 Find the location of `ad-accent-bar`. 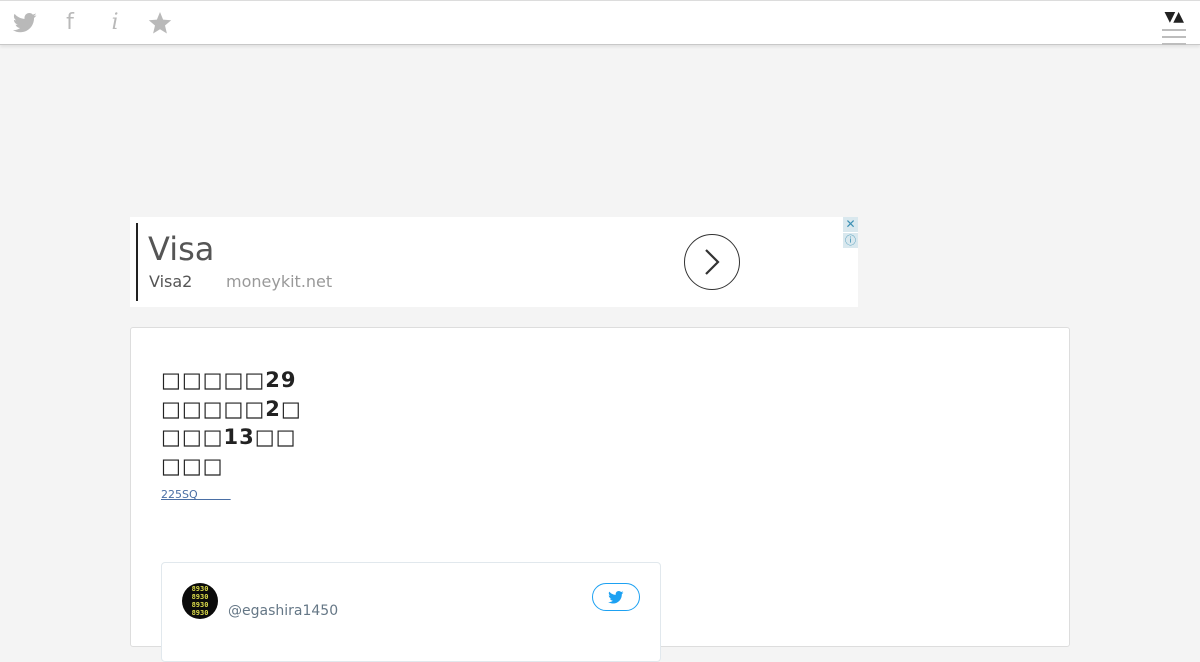

ad-accent-bar is located at coordinates (137, 262).